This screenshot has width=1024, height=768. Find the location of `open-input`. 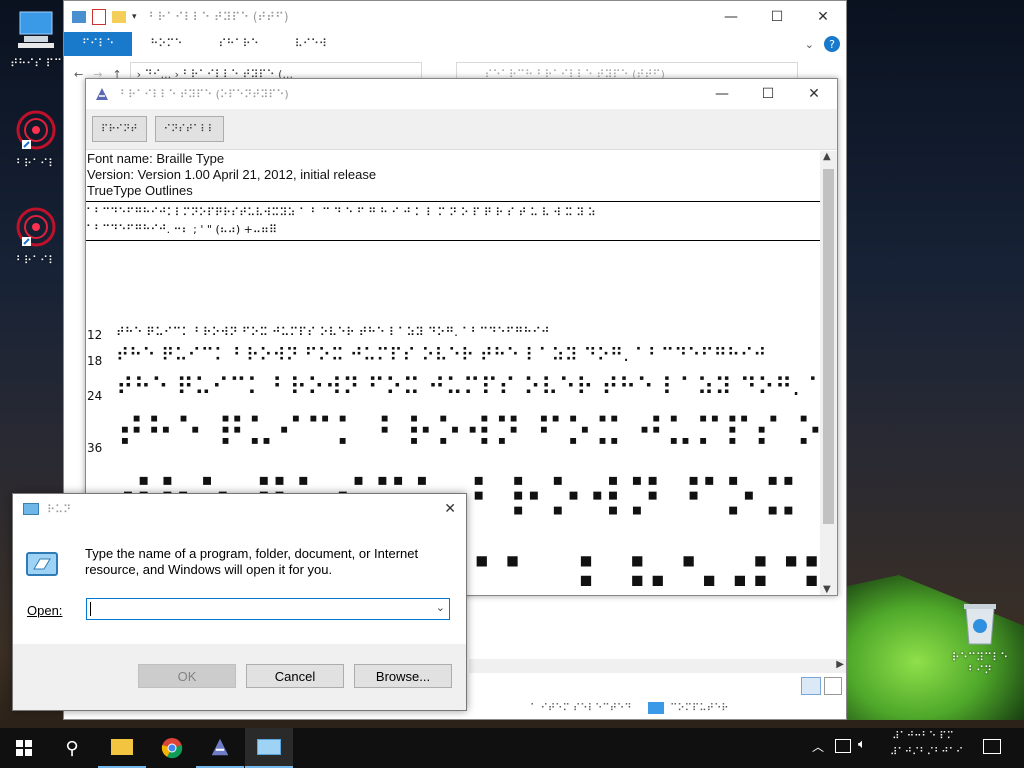

open-input is located at coordinates (90, 609).